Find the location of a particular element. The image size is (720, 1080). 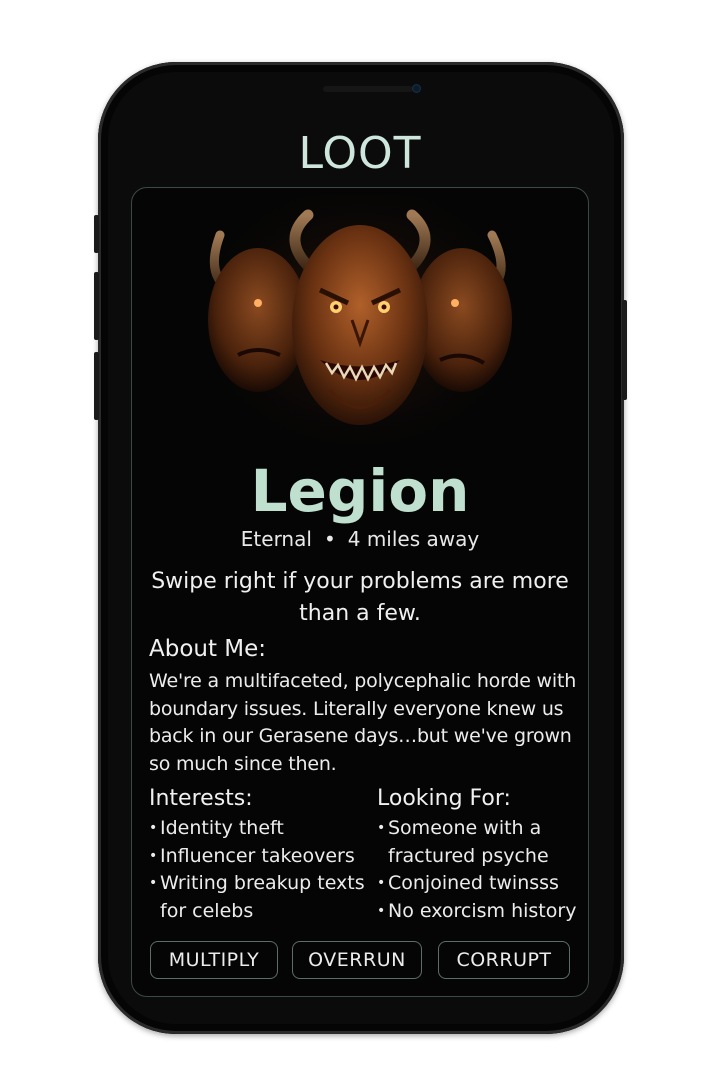

profile-status: Eternal is located at coordinates (276, 539).